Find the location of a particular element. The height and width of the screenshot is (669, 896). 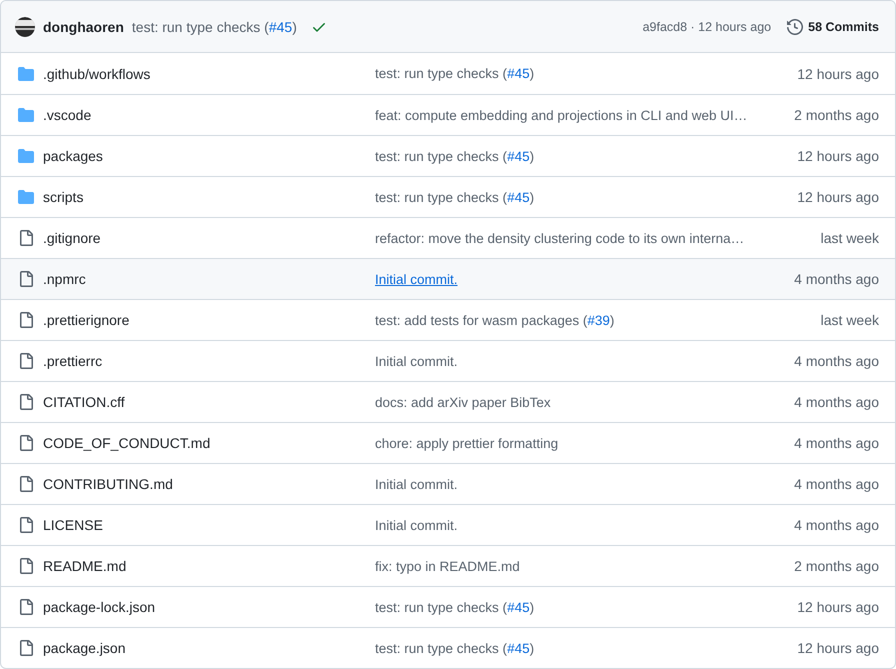

avatar is located at coordinates (25, 26).